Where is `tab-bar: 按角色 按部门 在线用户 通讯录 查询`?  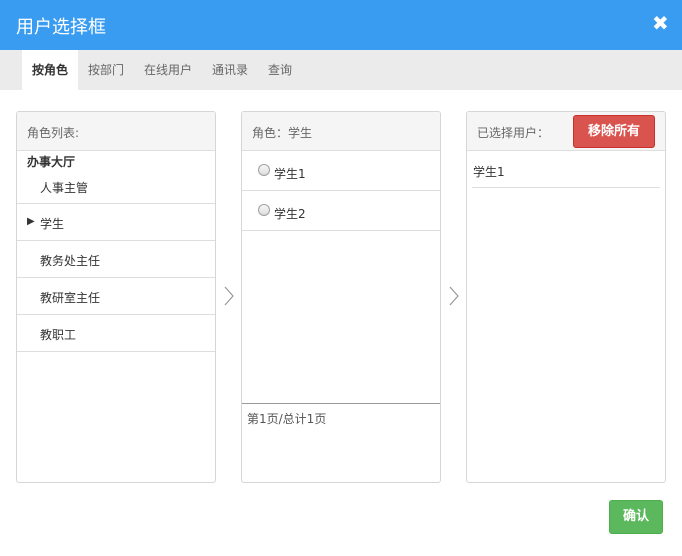
tab-bar: 按角色 按部门 在线用户 通讯录 查询 is located at coordinates (341, 70).